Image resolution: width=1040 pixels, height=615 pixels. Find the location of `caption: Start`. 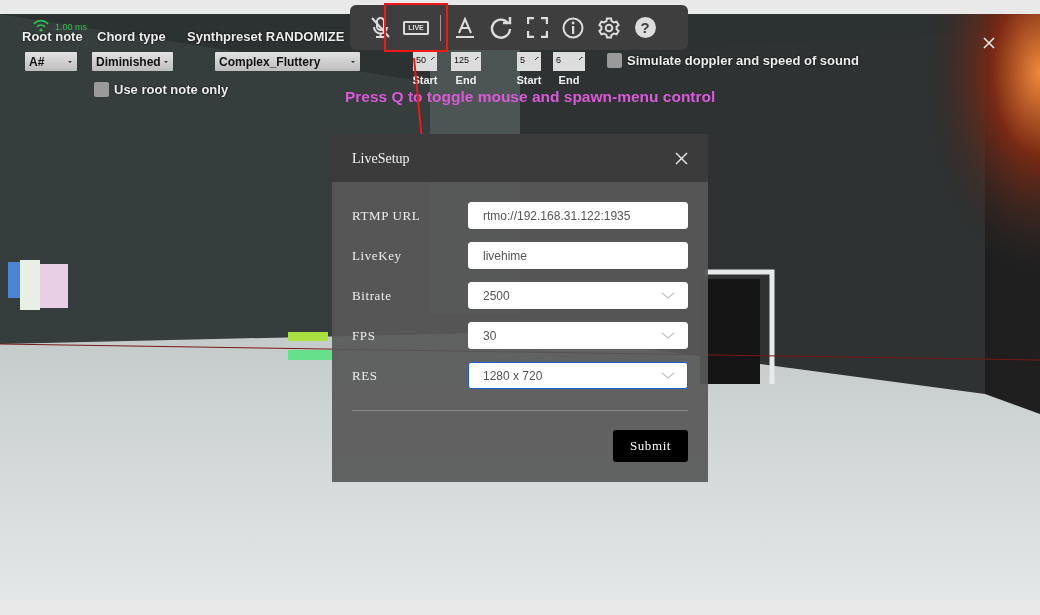

caption: Start is located at coordinates (529, 80).